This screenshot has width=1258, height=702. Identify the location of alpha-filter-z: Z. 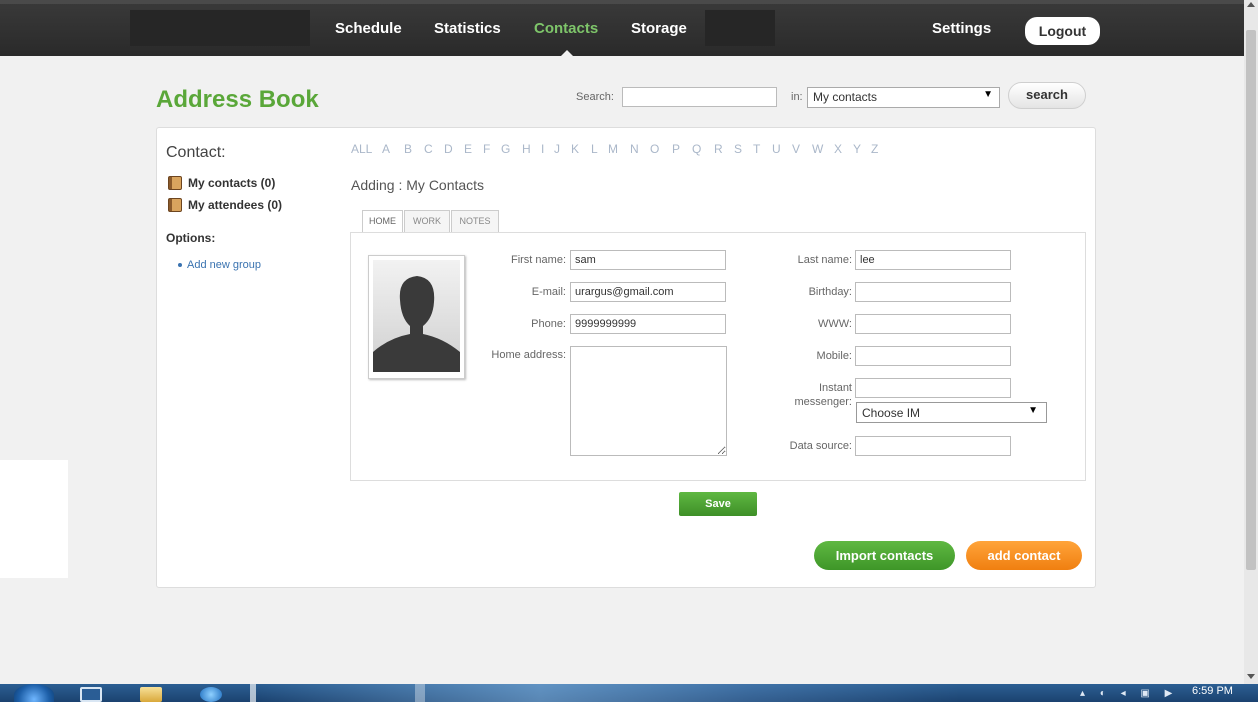
(874, 149).